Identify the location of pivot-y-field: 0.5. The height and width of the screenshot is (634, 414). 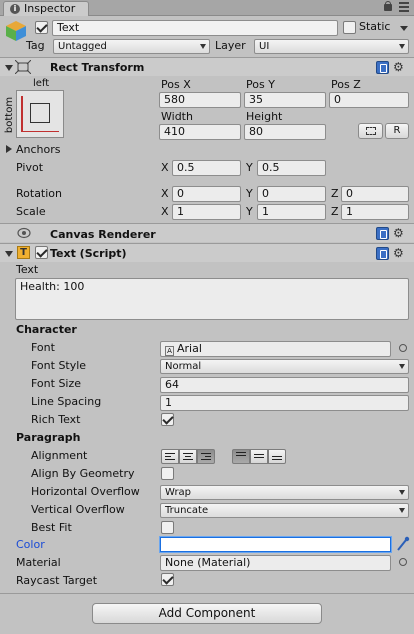
(291, 168).